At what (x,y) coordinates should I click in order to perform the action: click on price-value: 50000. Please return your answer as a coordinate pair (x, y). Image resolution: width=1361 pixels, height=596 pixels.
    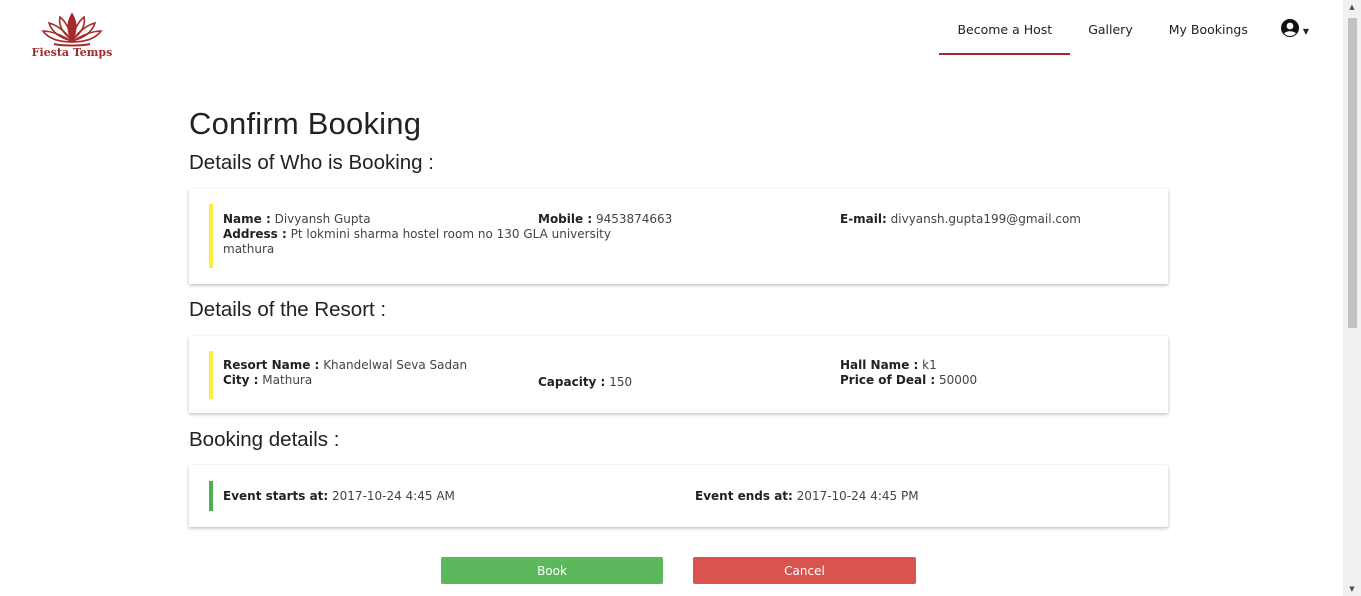
    Looking at the image, I should click on (958, 380).